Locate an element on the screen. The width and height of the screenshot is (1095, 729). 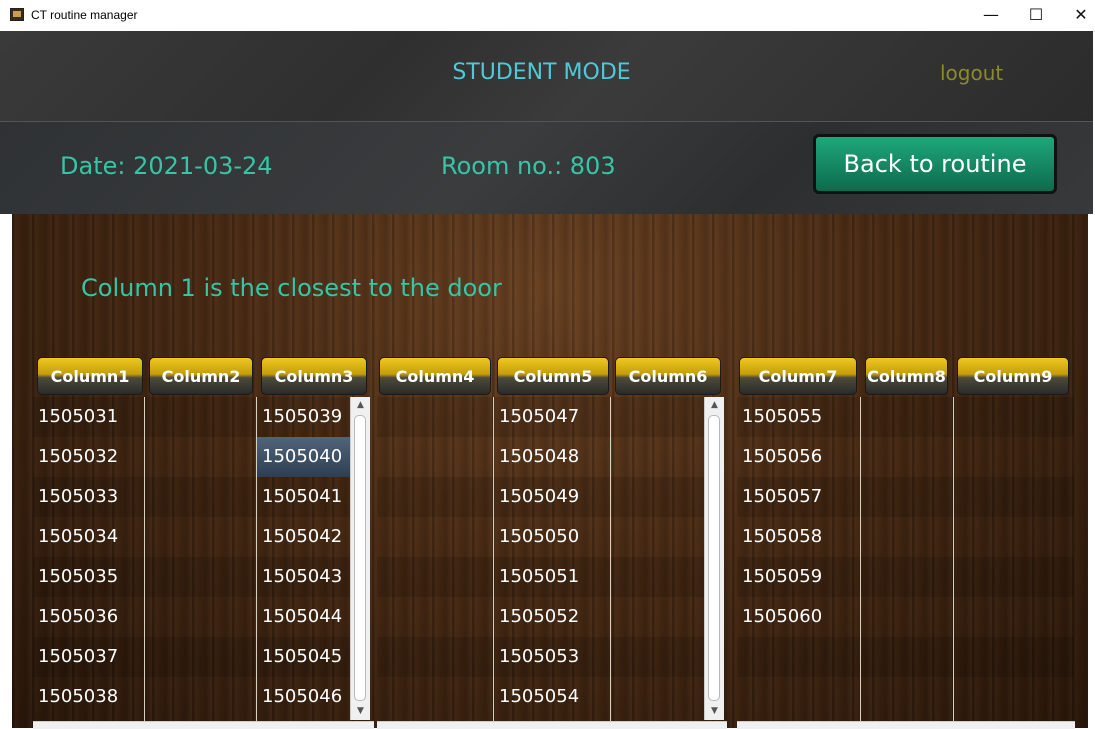
table-row: 1505049 is located at coordinates (552, 497).